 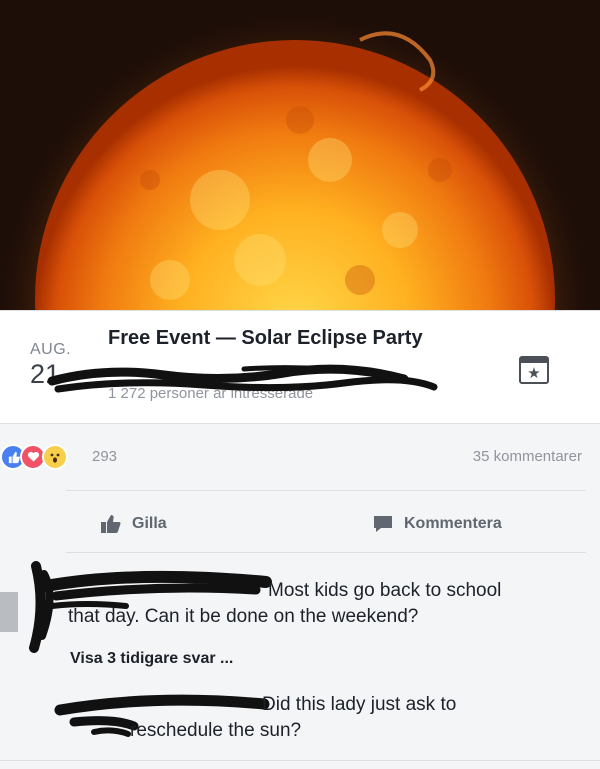 I want to click on reply-text: Did this lady just ask to, so click(x=359, y=704).